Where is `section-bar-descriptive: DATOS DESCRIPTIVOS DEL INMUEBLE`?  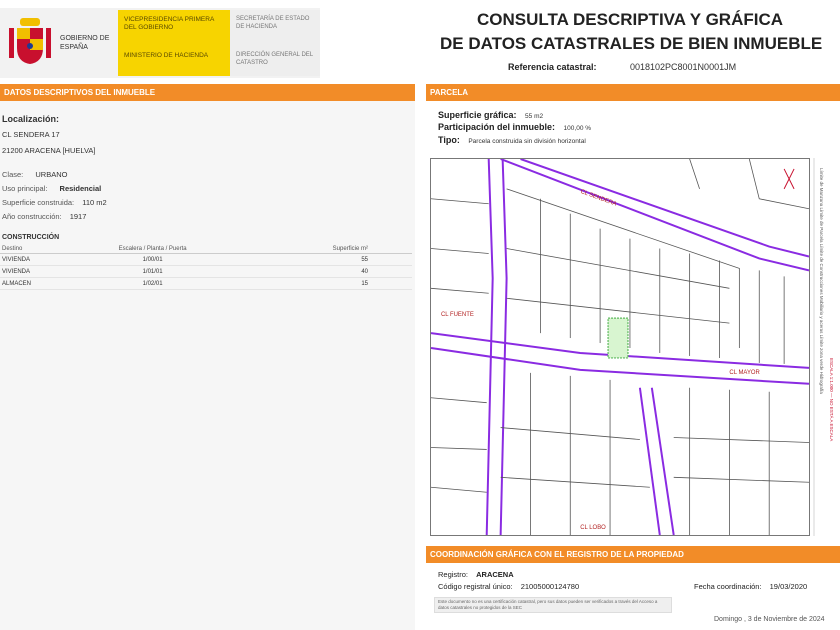
section-bar-descriptive: DATOS DESCRIPTIVOS DEL INMUEBLE is located at coordinates (207, 92).